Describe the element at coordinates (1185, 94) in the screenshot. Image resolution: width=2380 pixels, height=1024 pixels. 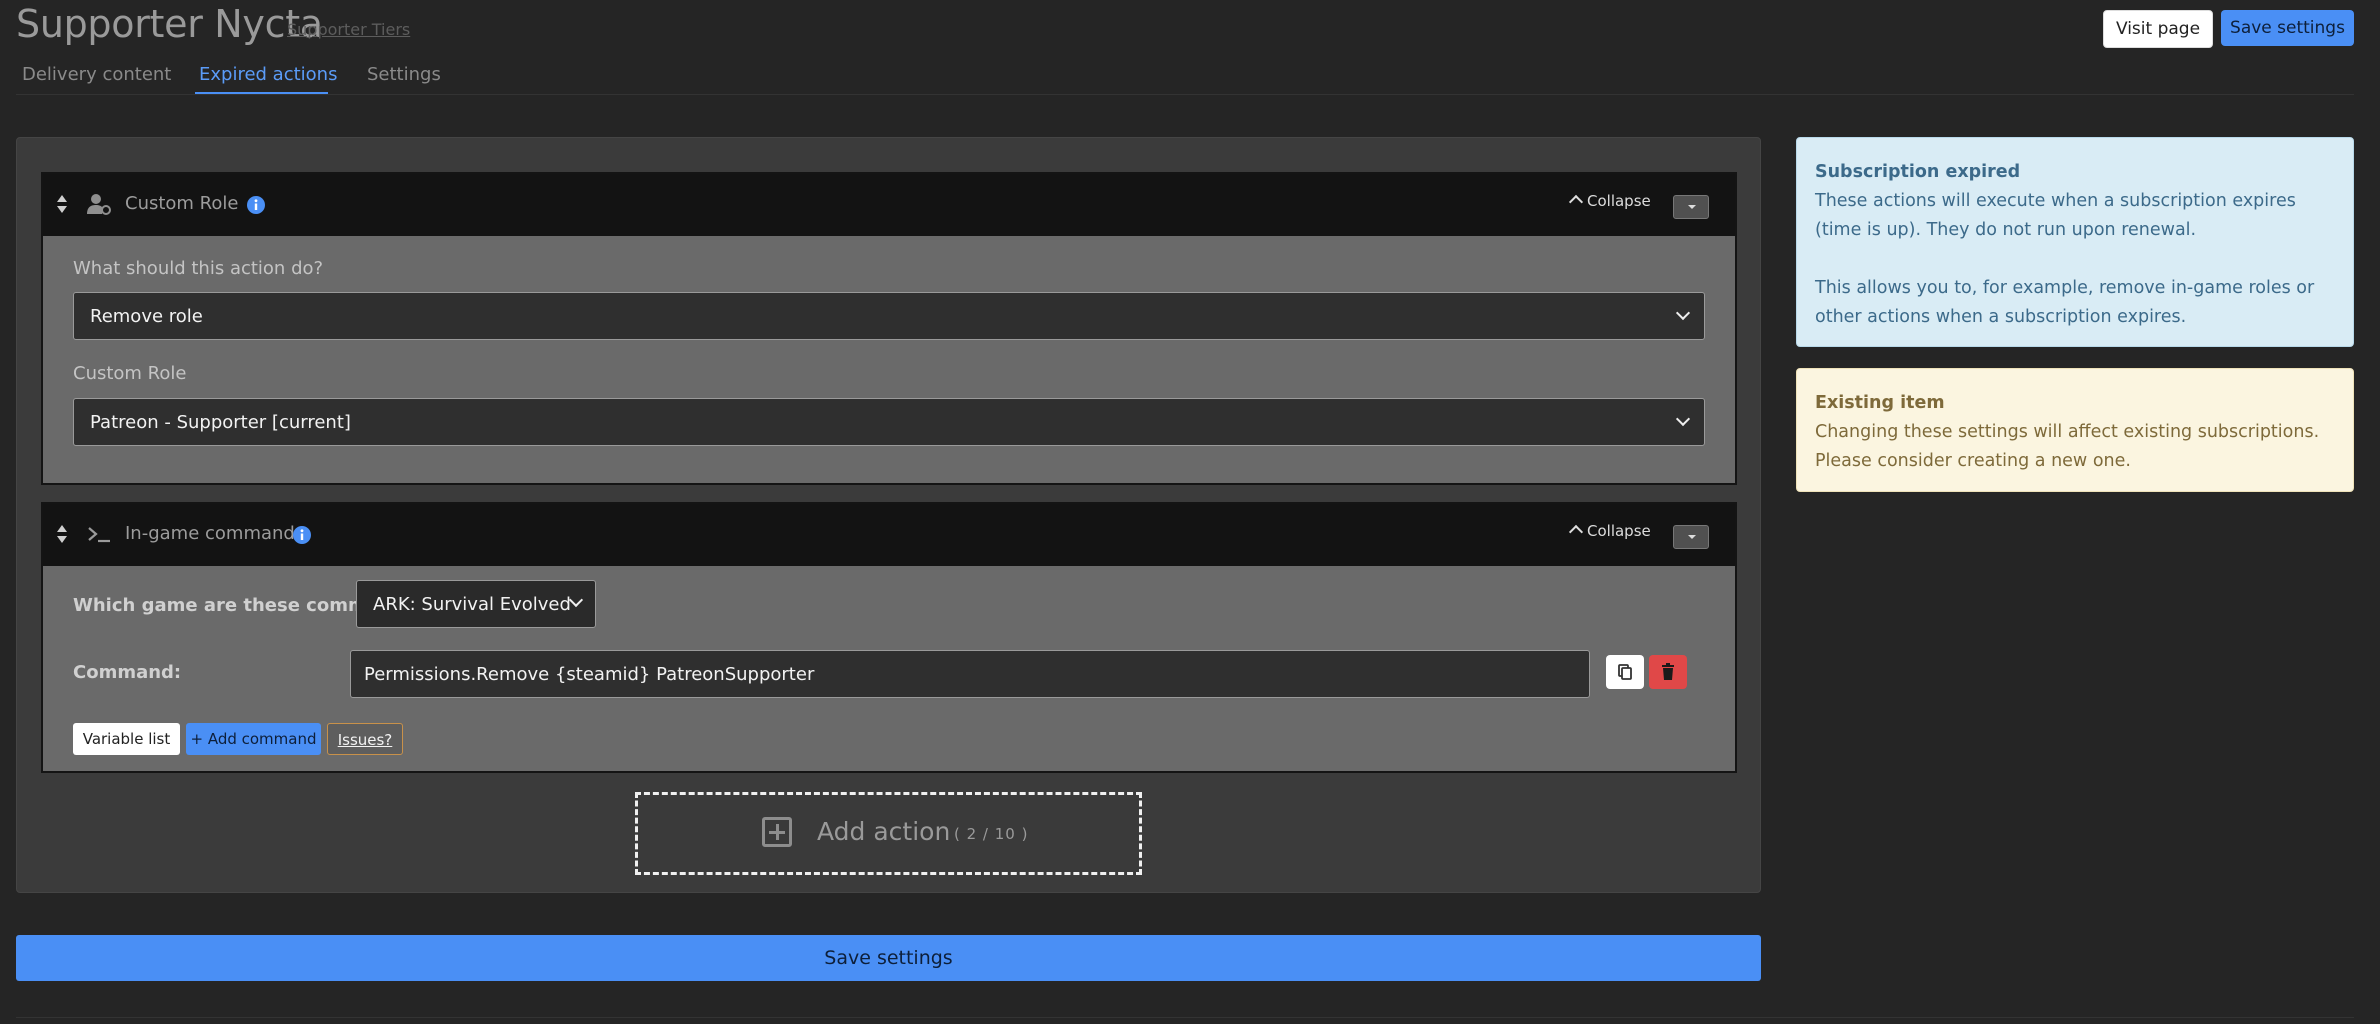
I see `header-divider` at that location.